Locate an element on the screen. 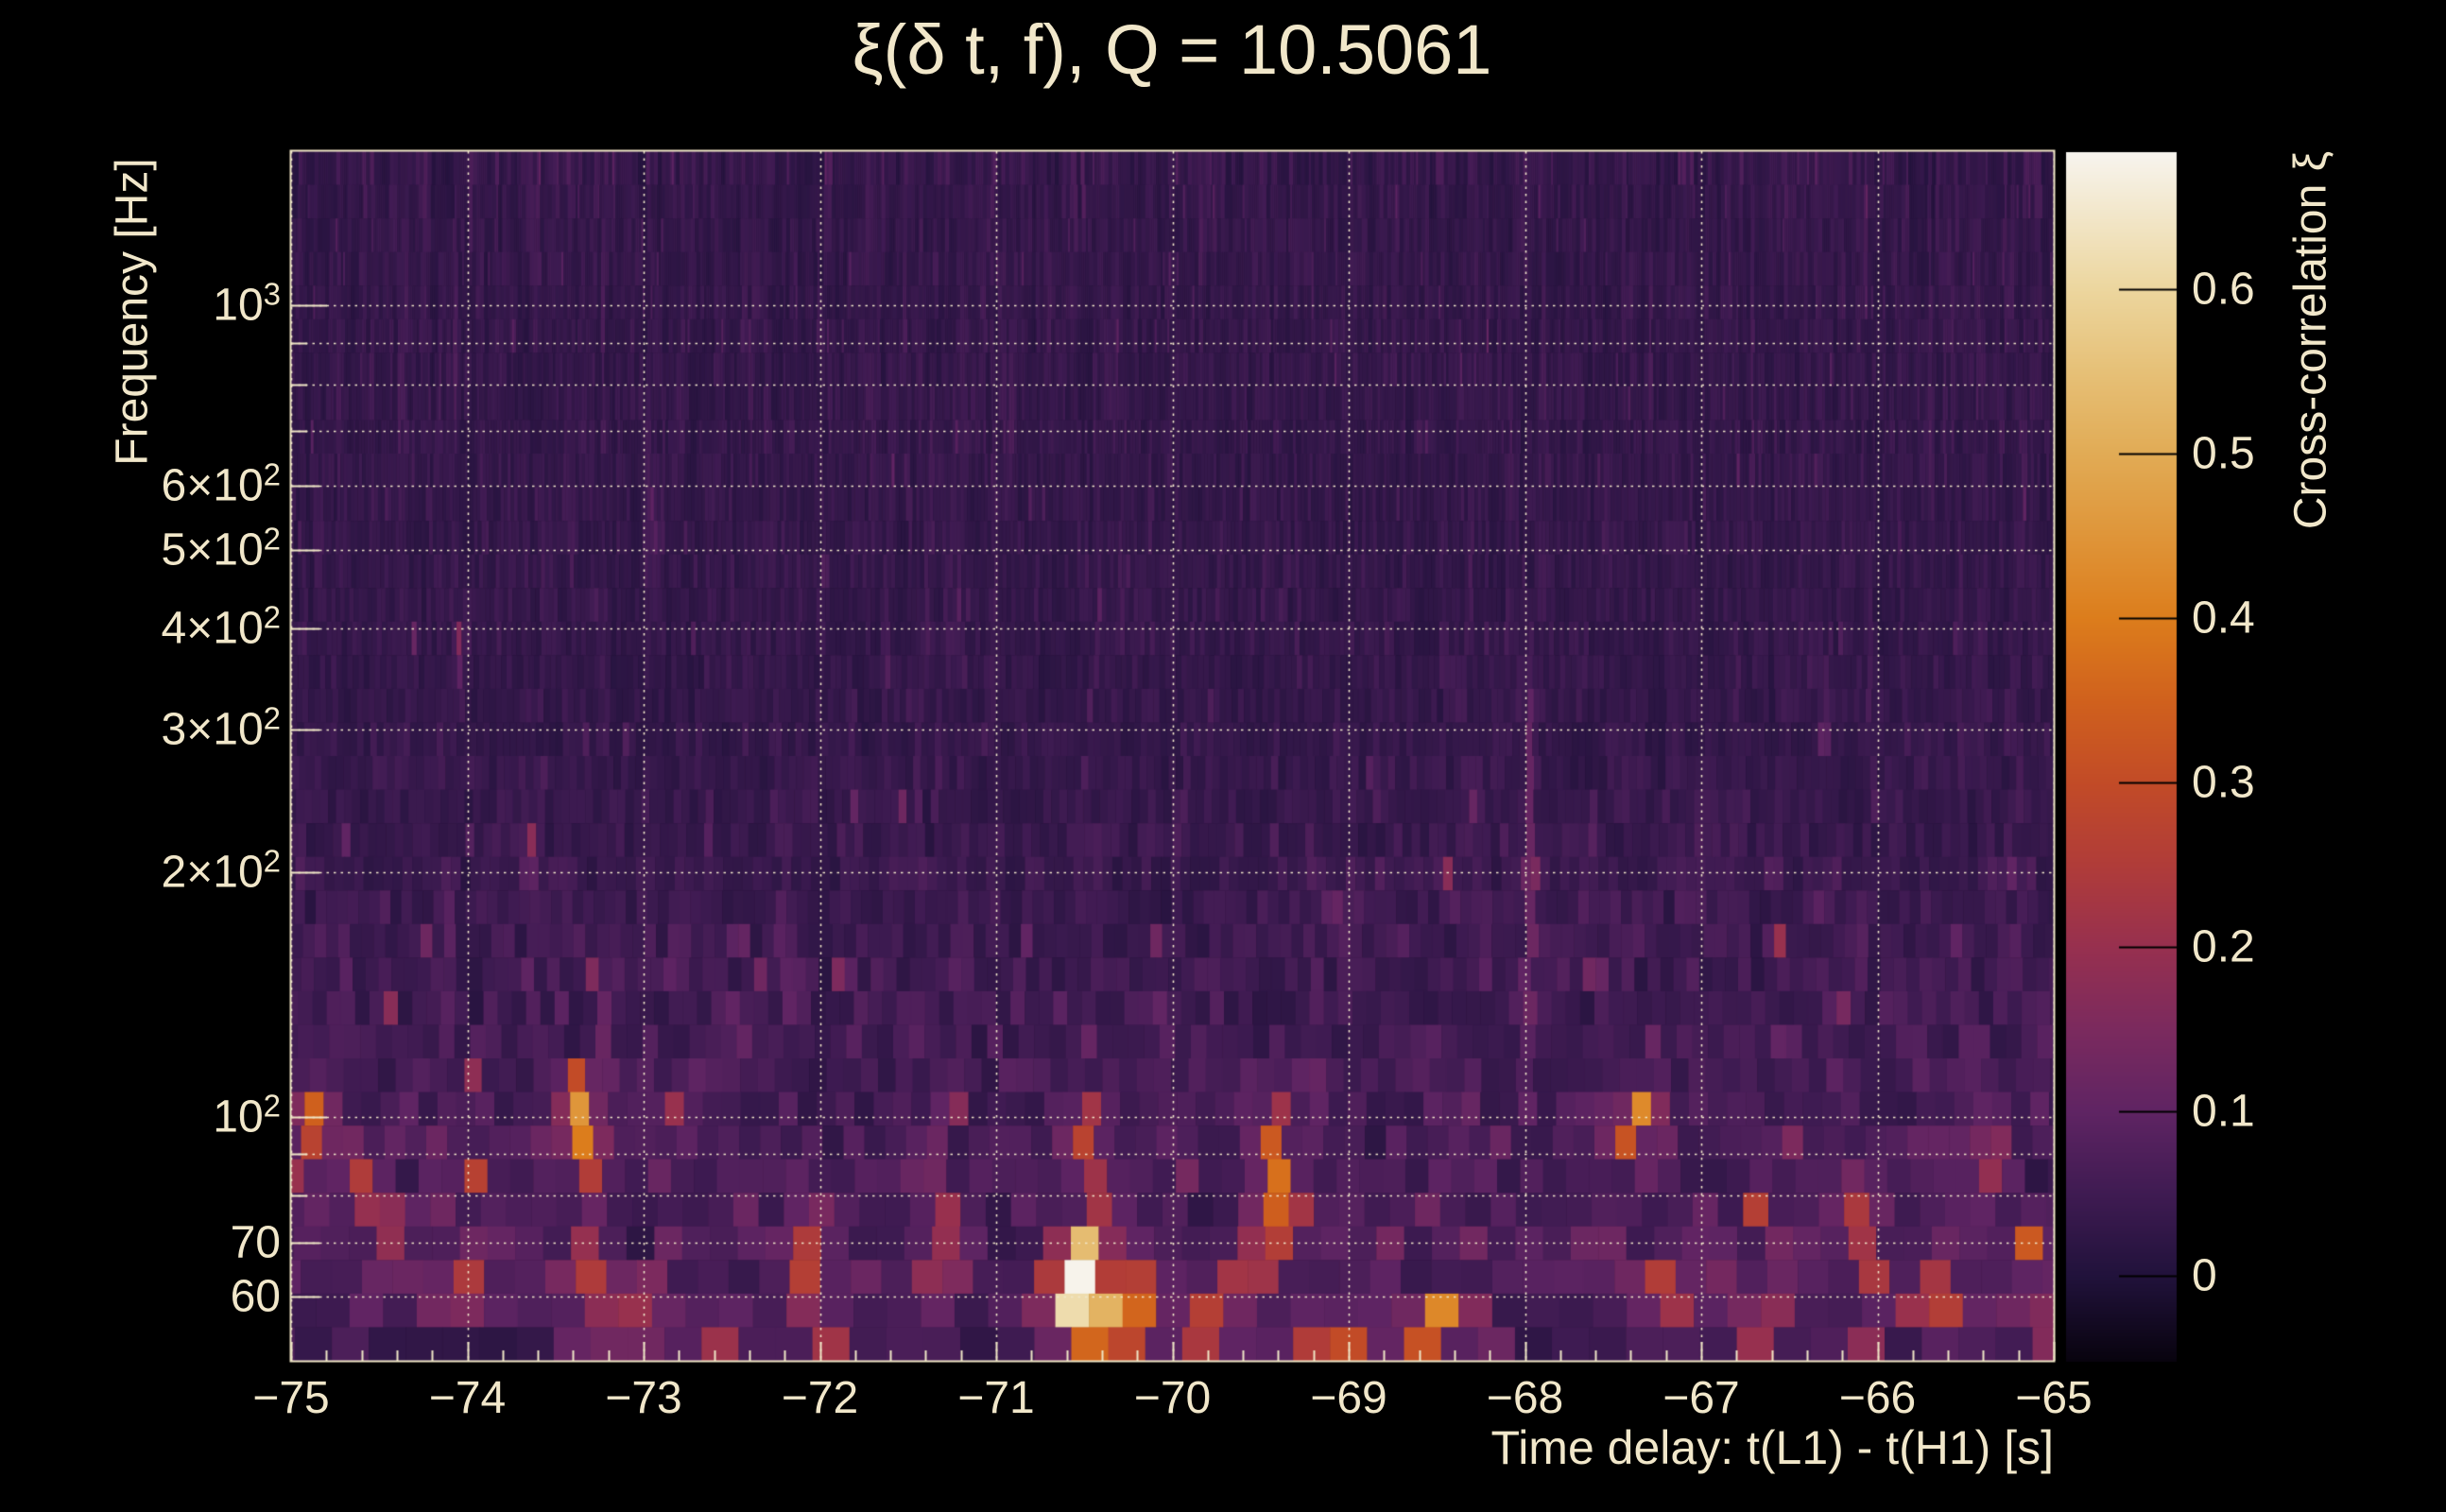  x-tick-label: −68 is located at coordinates (1525, 1398).